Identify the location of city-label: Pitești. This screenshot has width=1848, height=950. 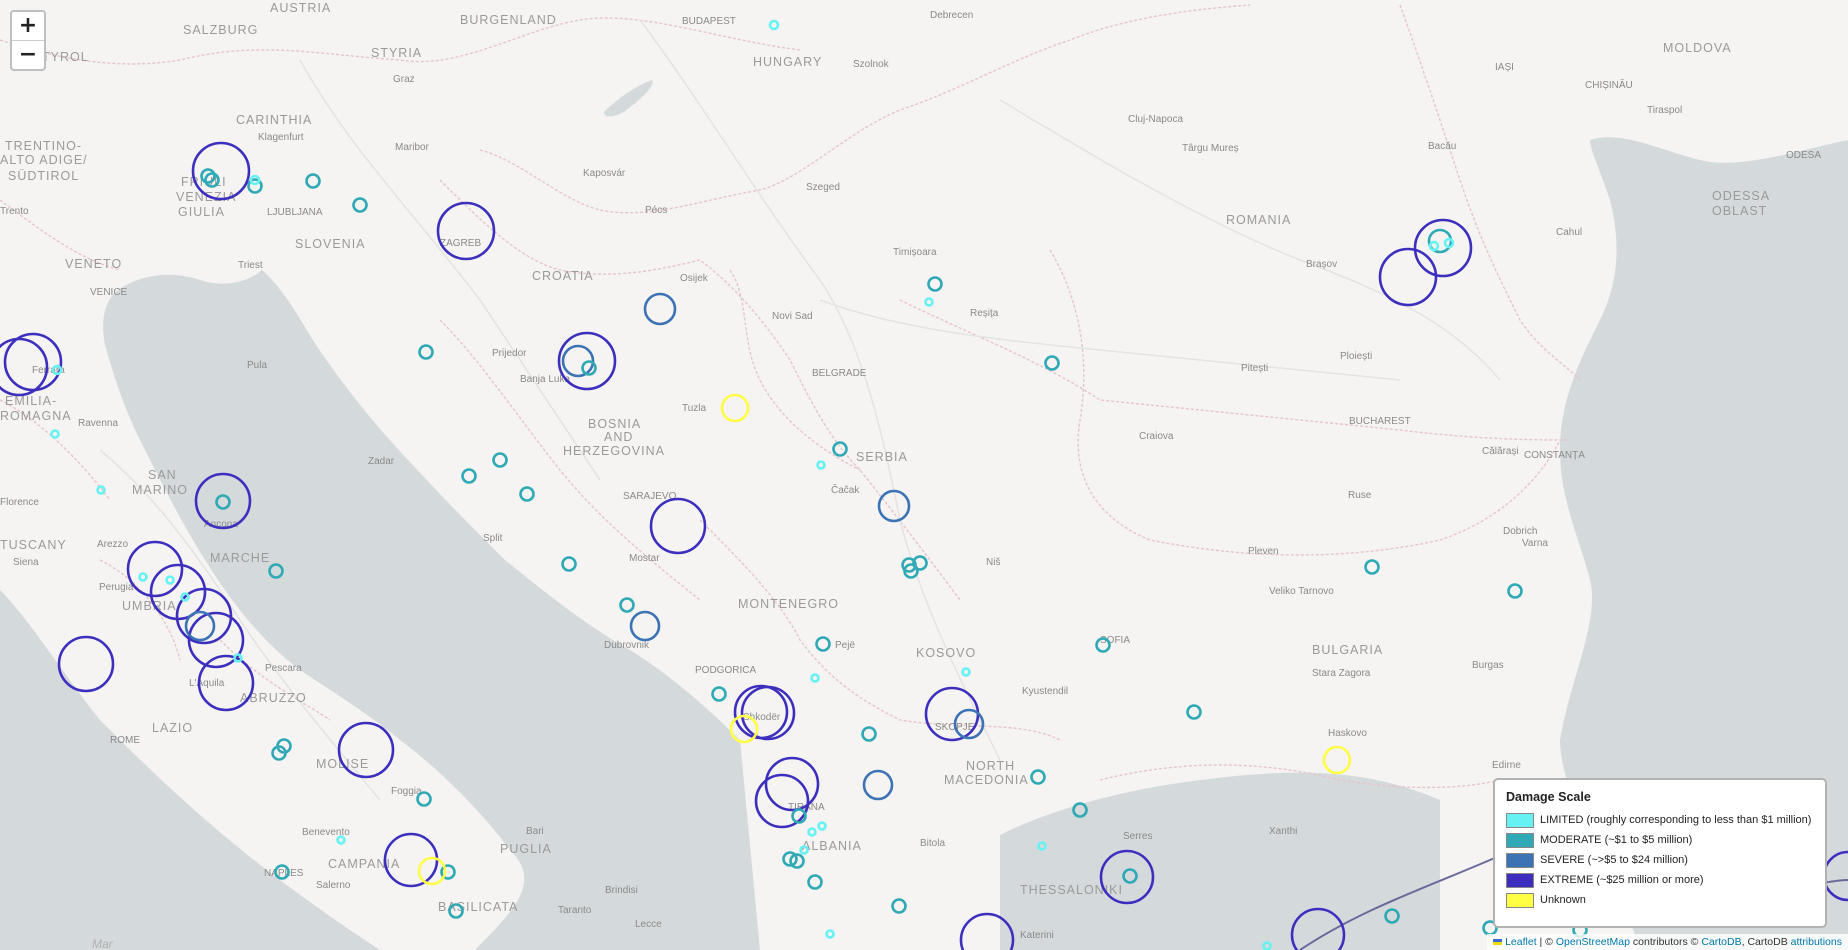
(1254, 368).